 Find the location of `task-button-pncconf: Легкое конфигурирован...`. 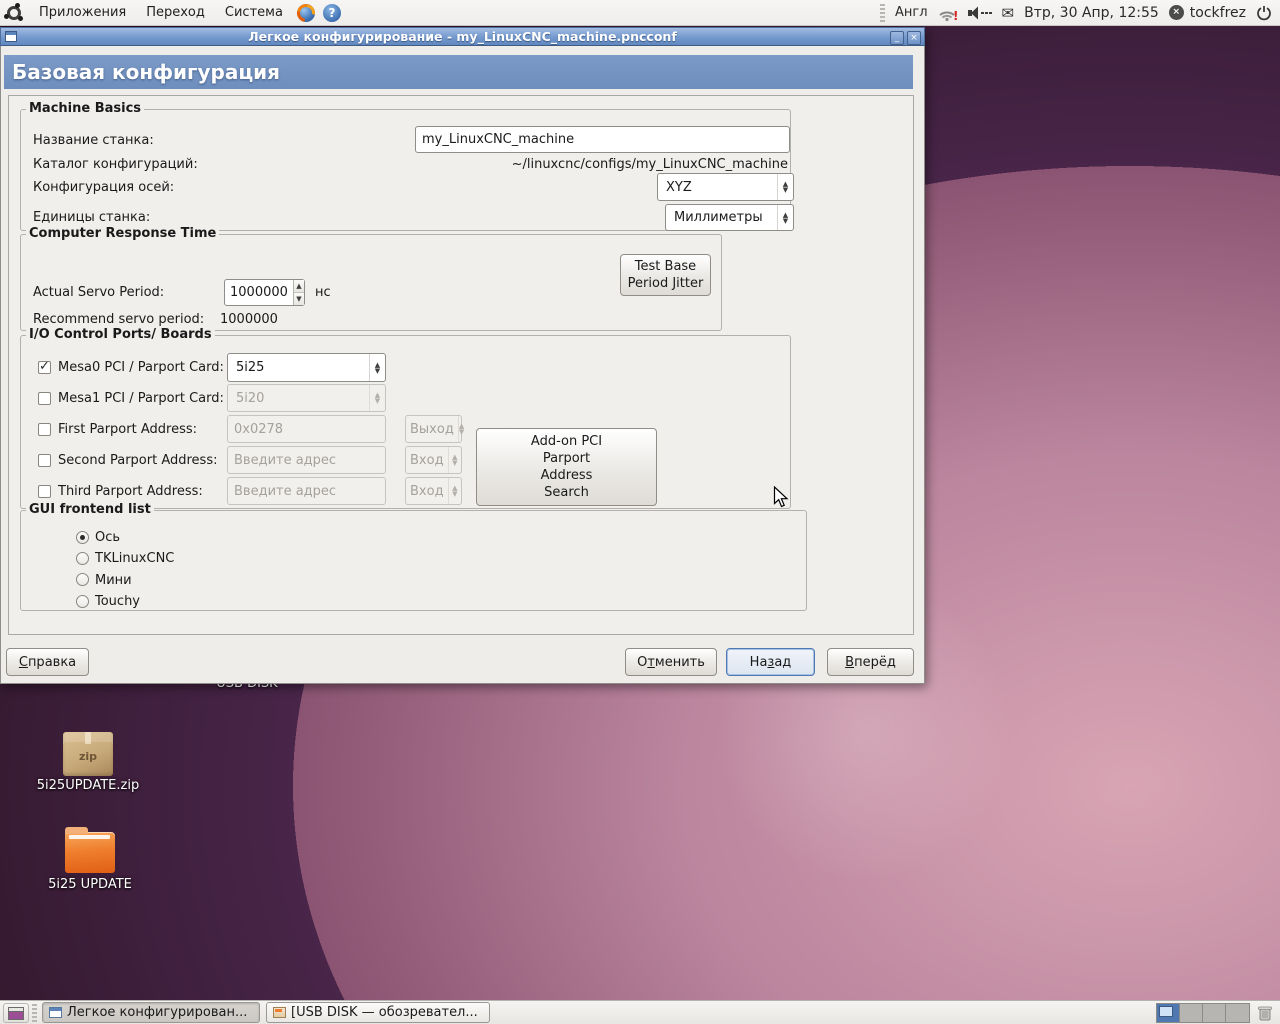

task-button-pncconf: Легкое конфигурирован... is located at coordinates (151, 1012).